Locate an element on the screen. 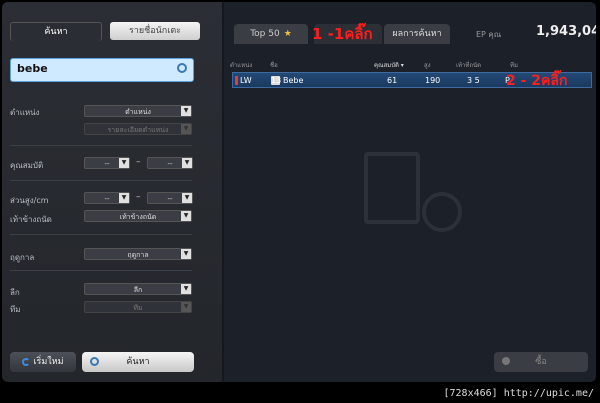 The width and height of the screenshot is (600, 403). position-color-mark is located at coordinates (236, 80).